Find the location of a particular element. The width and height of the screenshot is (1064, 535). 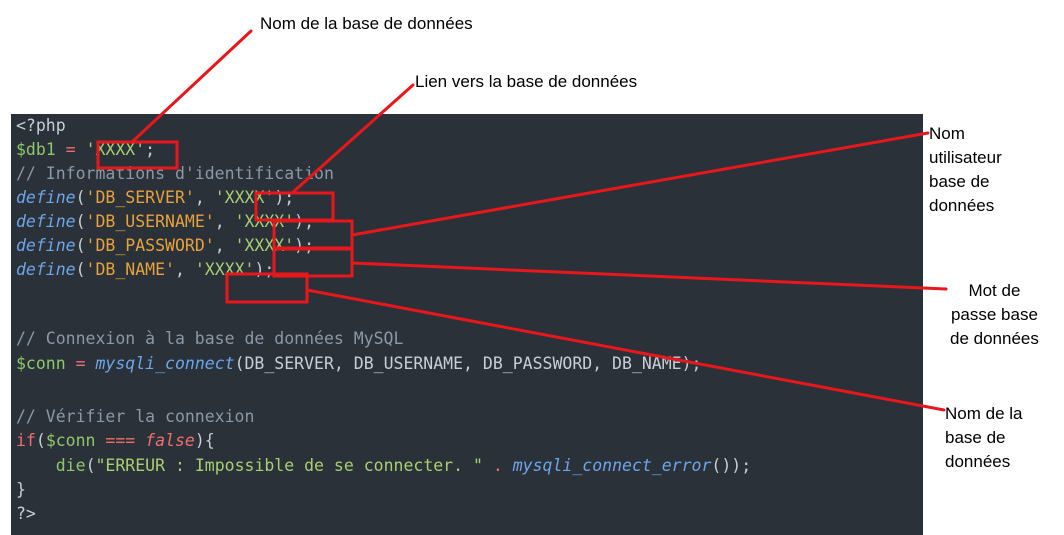

highlight-box-db1 is located at coordinates (137, 155).